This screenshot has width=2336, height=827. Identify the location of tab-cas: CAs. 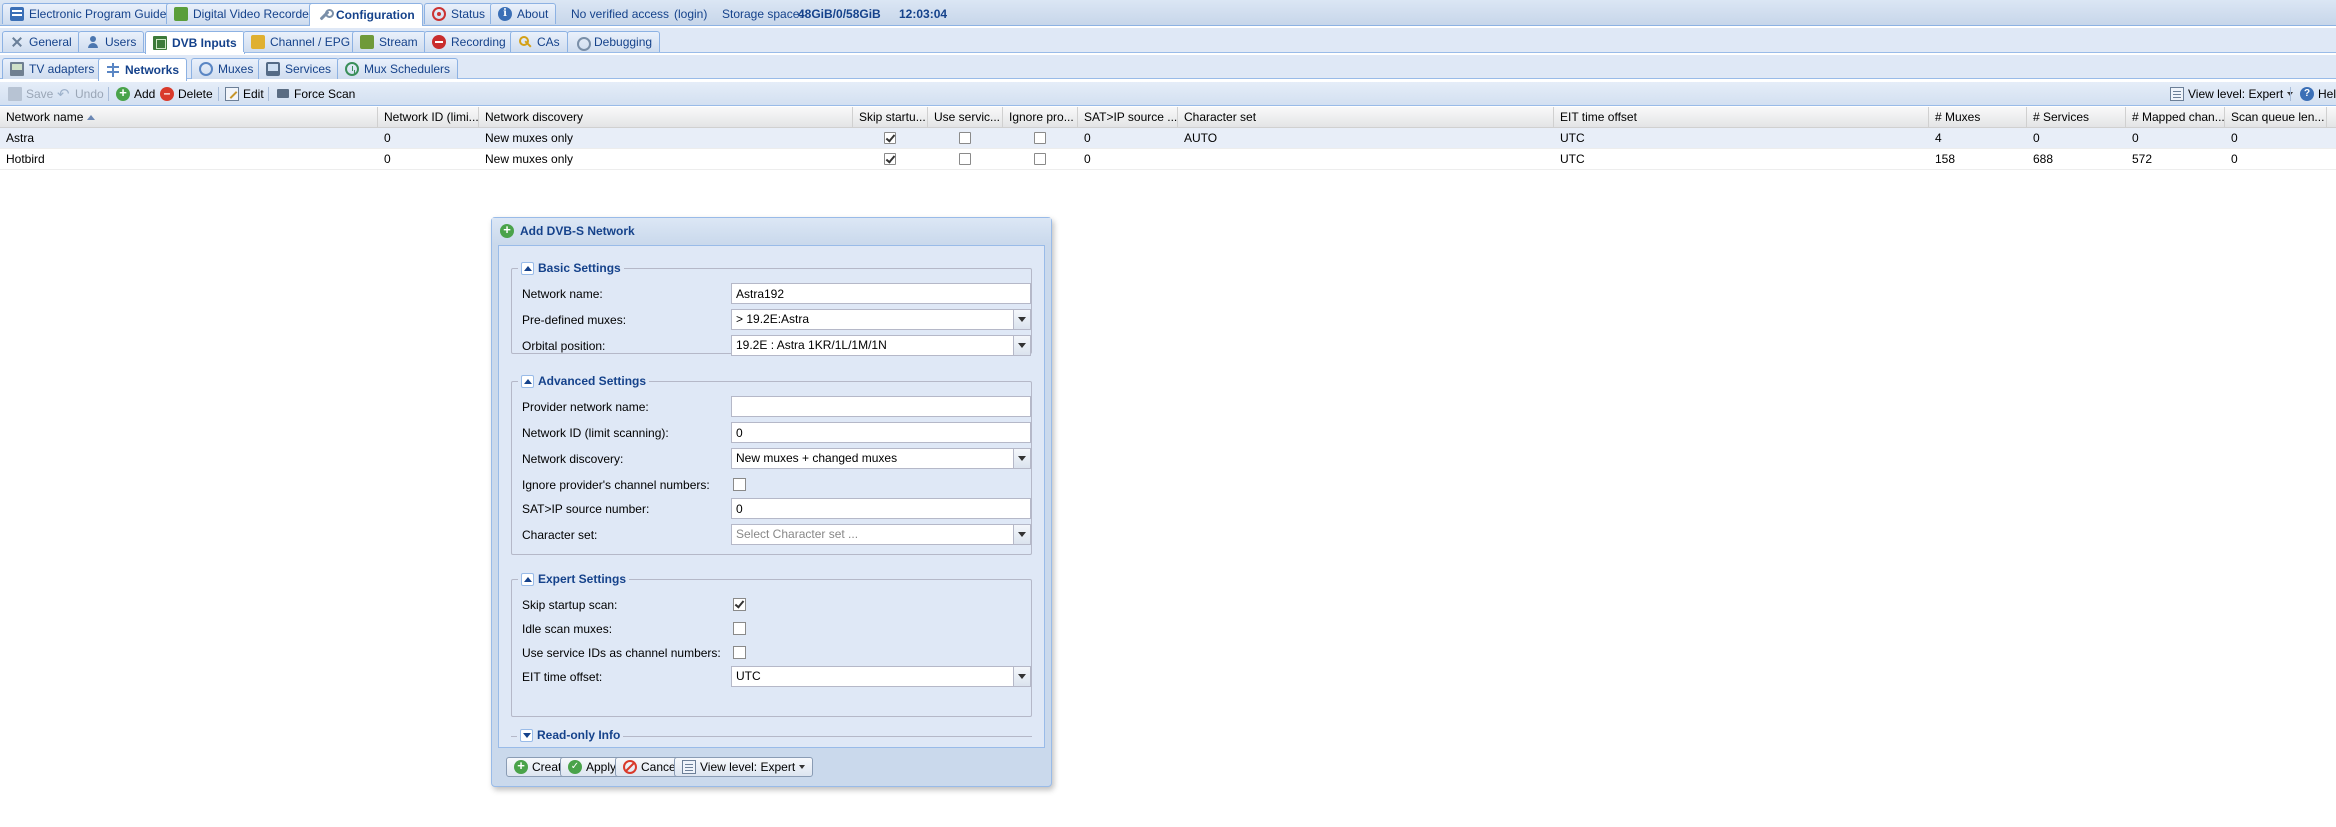
(539, 41).